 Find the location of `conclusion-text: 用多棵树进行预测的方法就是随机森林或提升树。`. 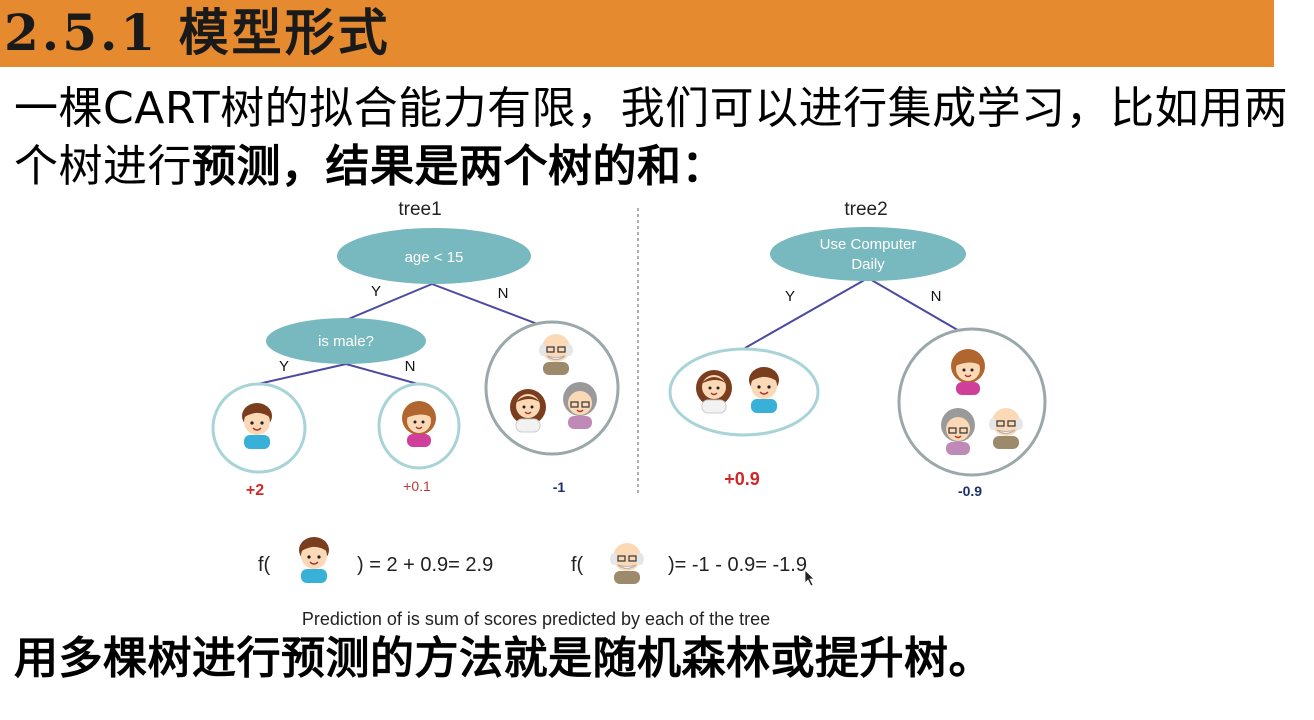

conclusion-text: 用多棵树进行预测的方法就是随机森林或提升树。 is located at coordinates (503, 658).